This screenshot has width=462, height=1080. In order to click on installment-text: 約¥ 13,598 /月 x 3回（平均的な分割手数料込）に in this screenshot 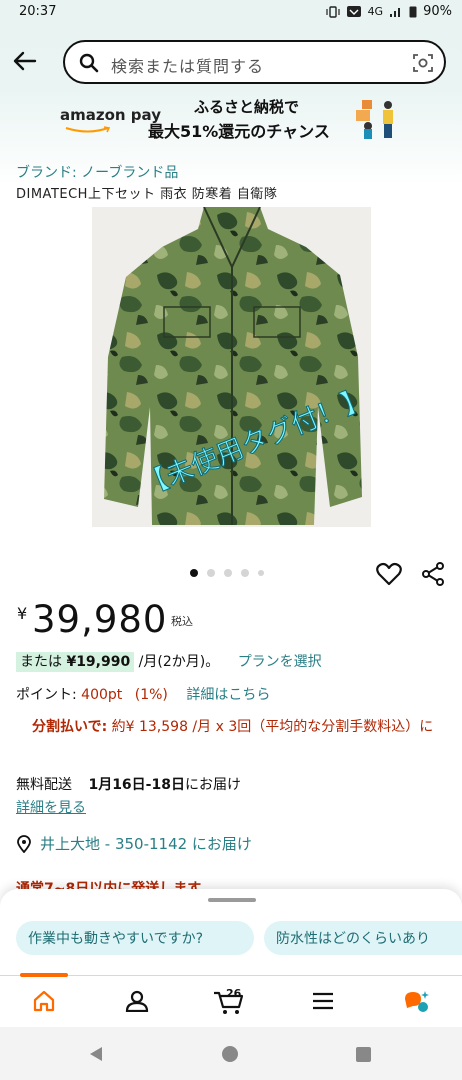, I will do `click(272, 727)`.